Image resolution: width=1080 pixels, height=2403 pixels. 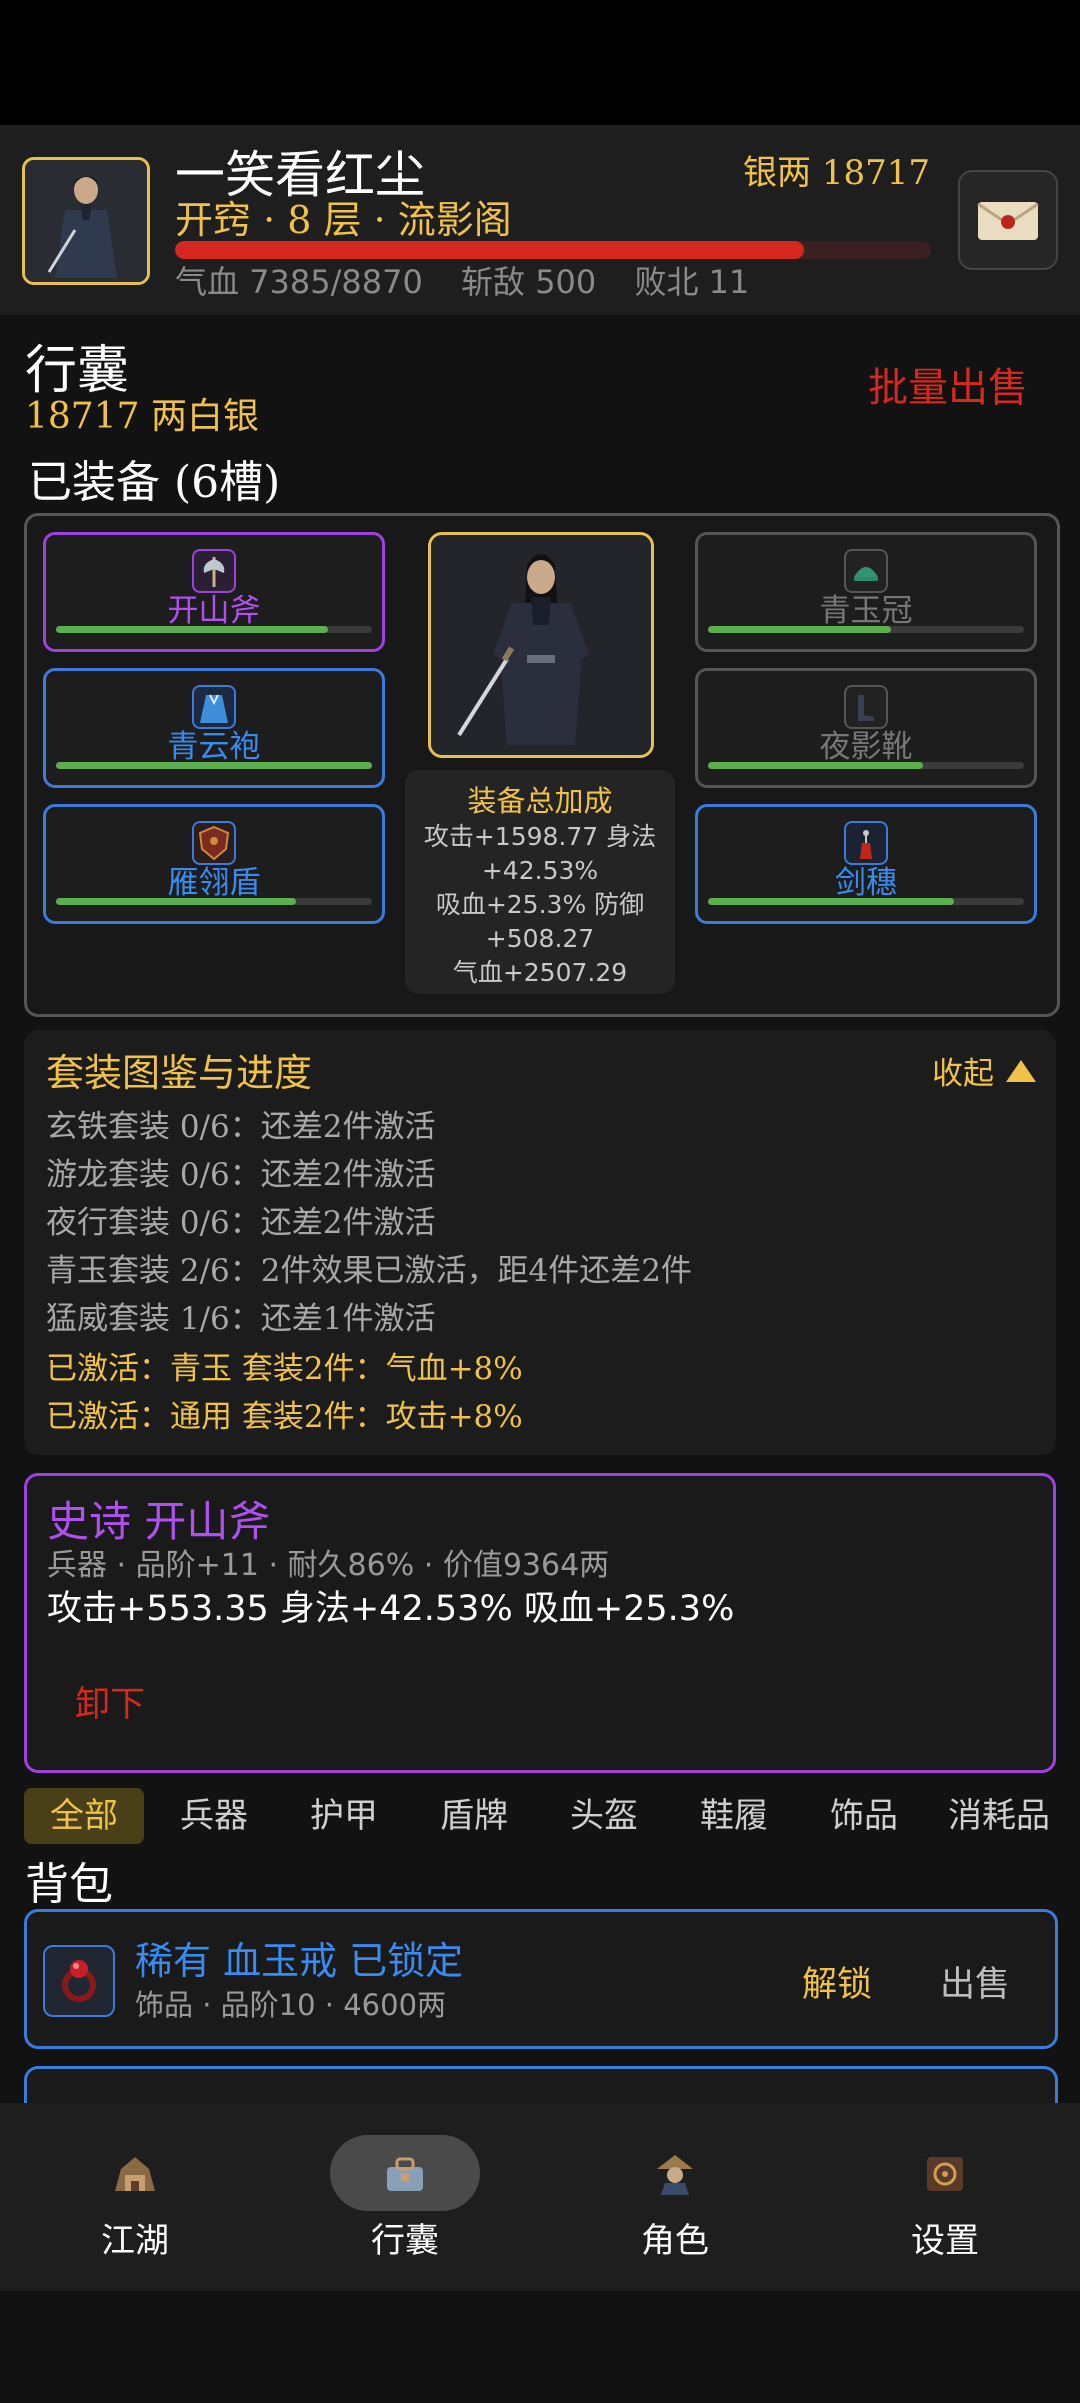 I want to click on bonus-title: 装备总加成, so click(x=540, y=801).